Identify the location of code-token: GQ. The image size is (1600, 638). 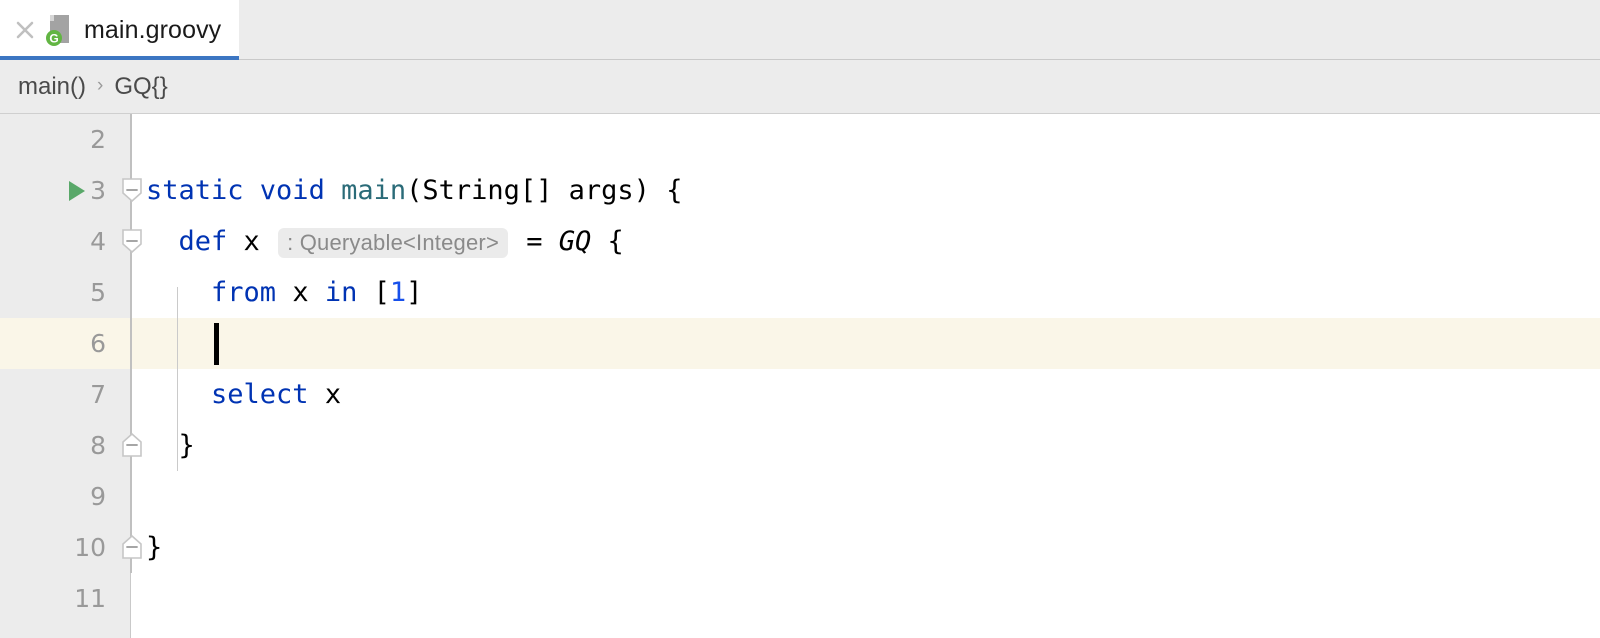
(575, 241).